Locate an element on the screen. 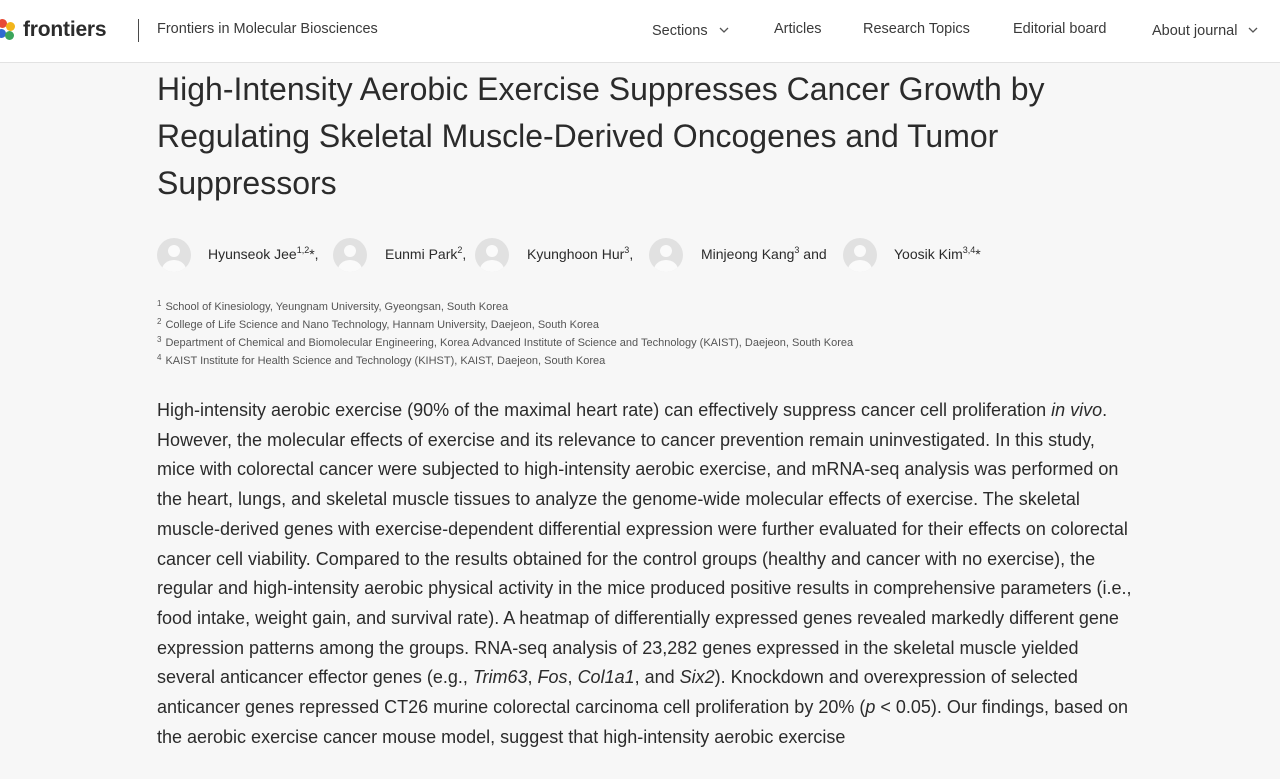  logo-text: frontiers is located at coordinates (65, 29).